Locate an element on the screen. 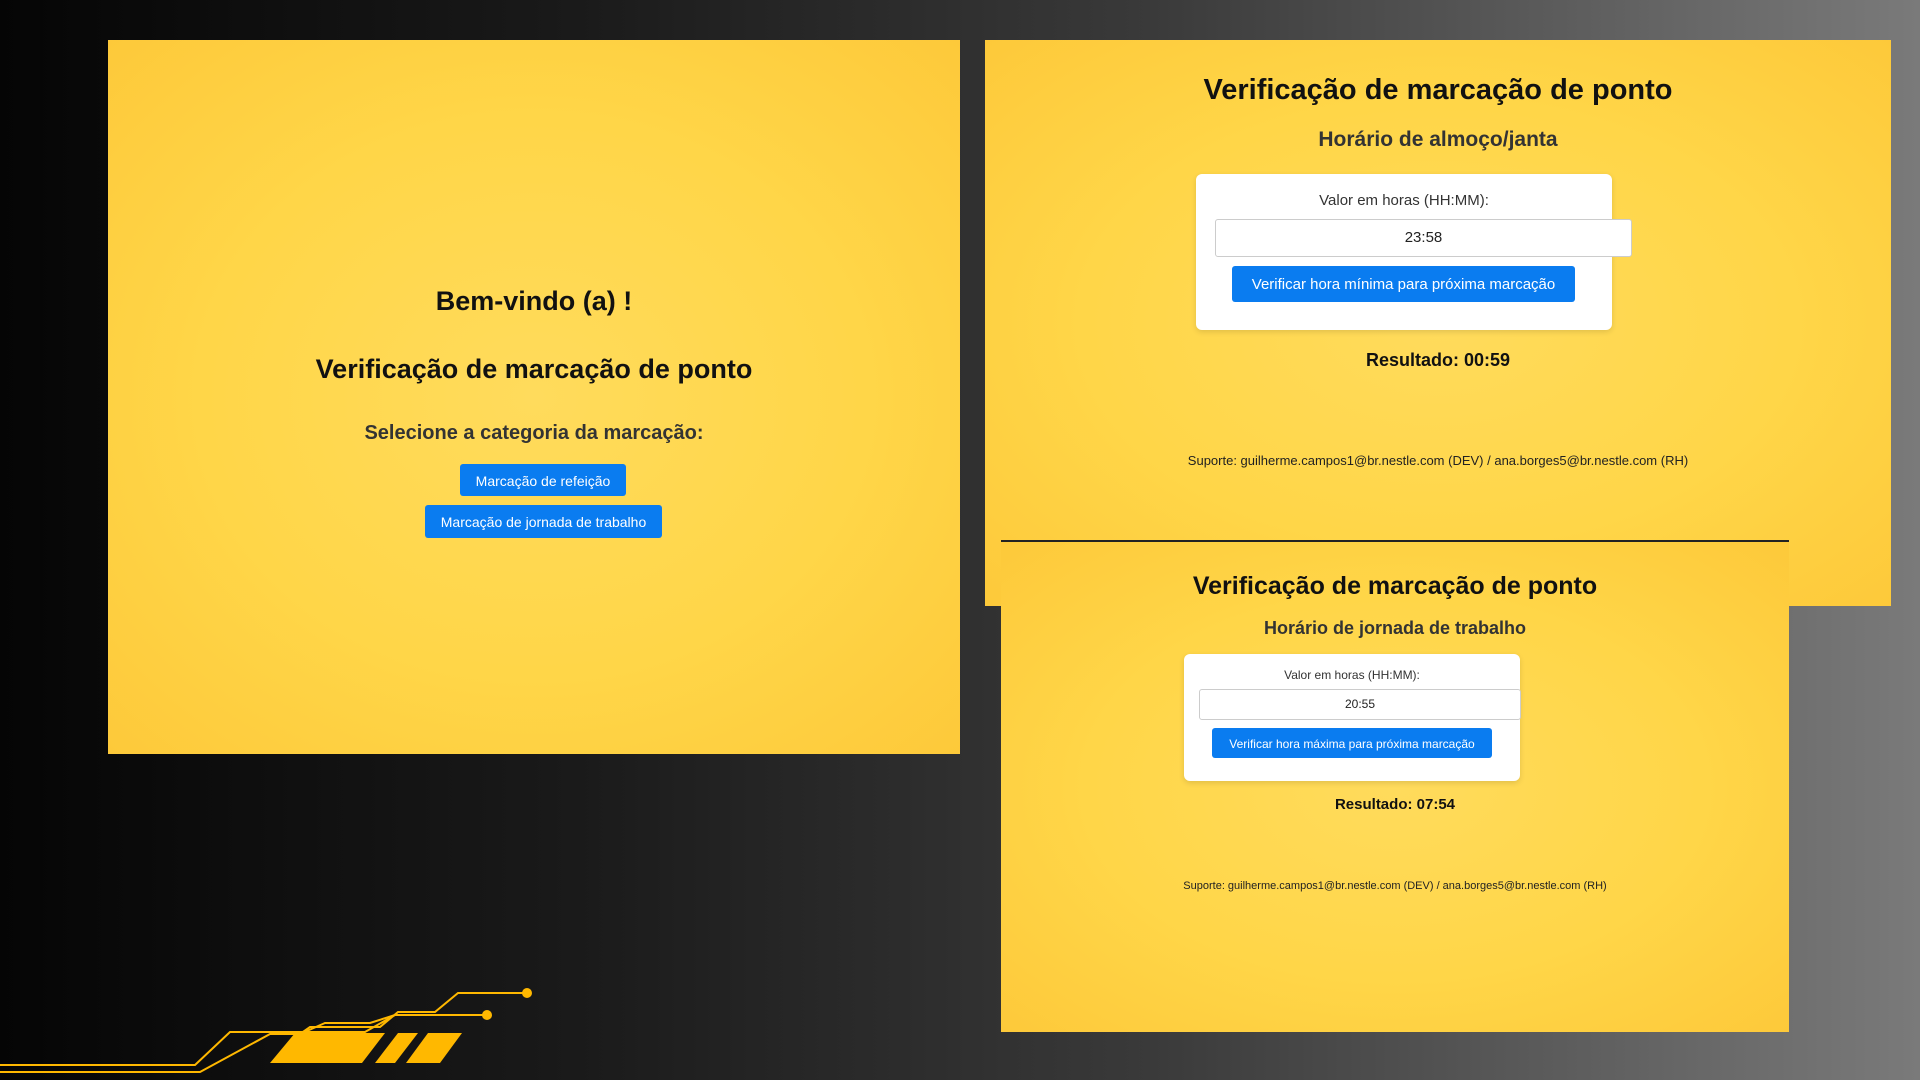 The height and width of the screenshot is (1080, 1920). workday-marking-button: Marcação de jornada de trabalho is located at coordinates (543, 521).